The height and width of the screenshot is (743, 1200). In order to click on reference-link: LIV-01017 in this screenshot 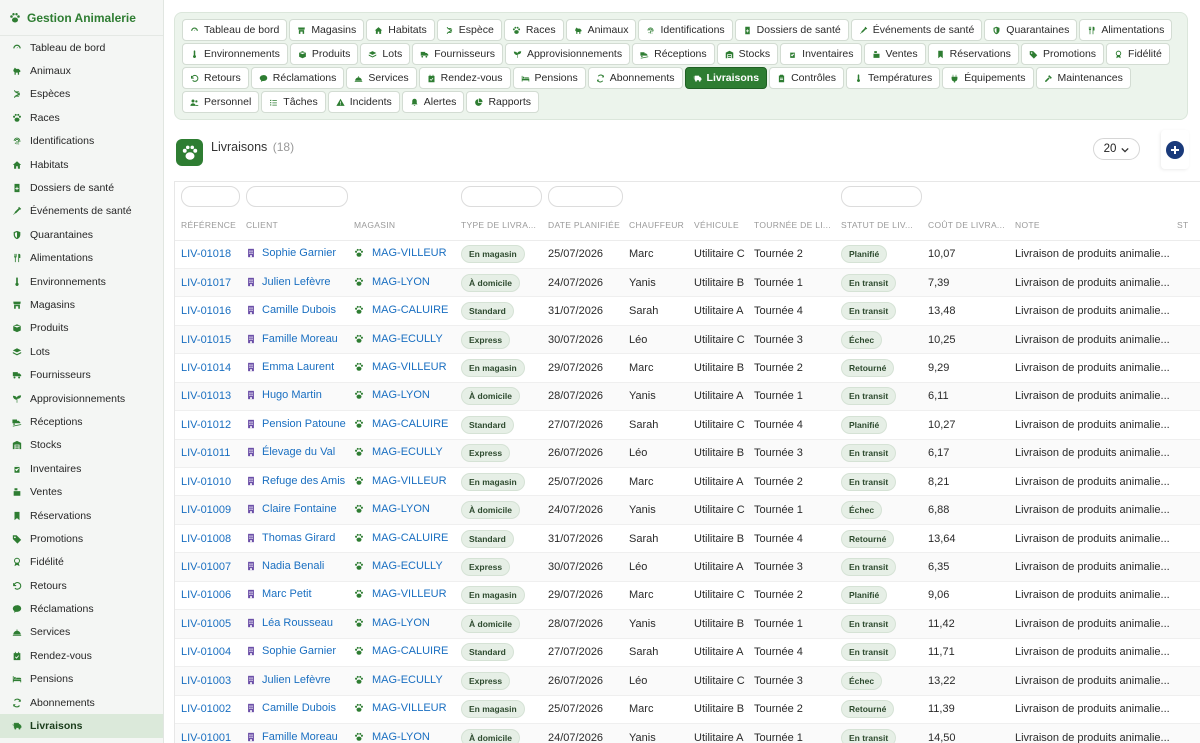, I will do `click(206, 283)`.